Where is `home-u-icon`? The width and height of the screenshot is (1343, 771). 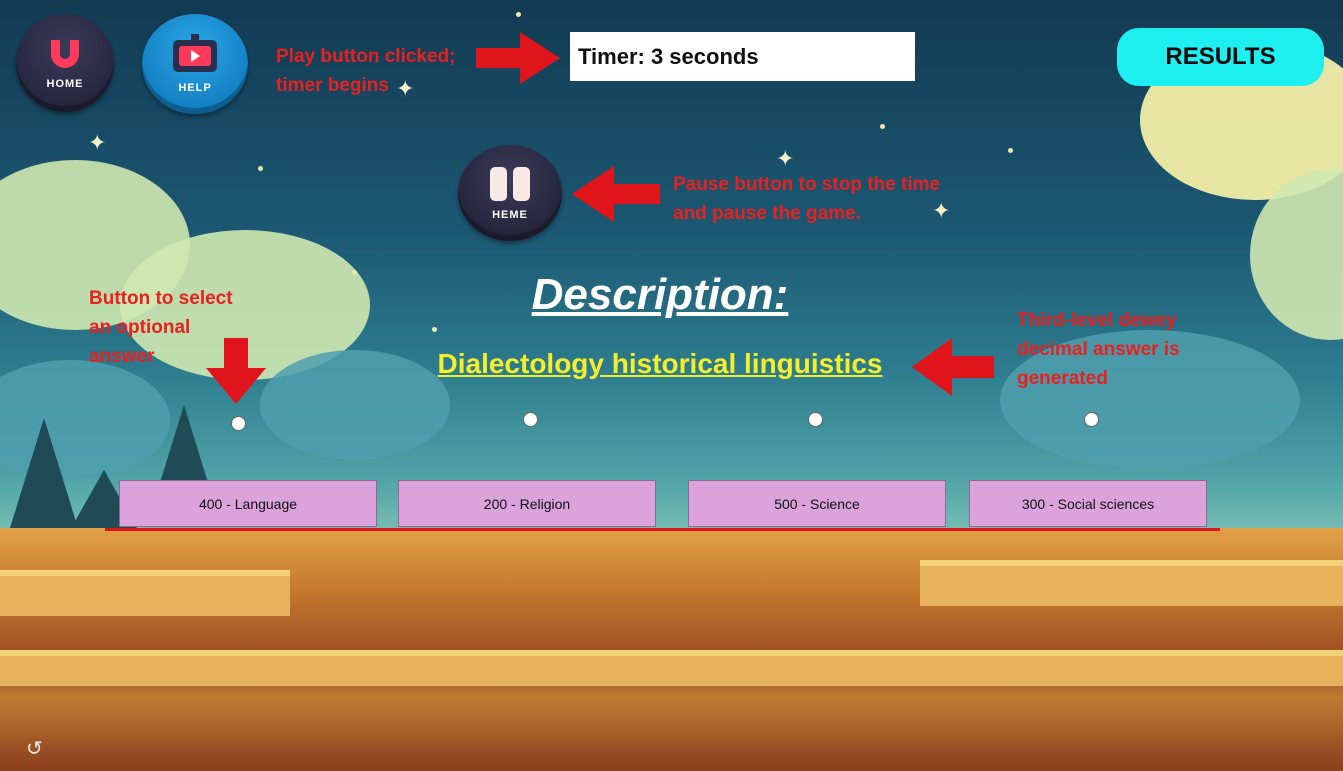 home-u-icon is located at coordinates (65, 54).